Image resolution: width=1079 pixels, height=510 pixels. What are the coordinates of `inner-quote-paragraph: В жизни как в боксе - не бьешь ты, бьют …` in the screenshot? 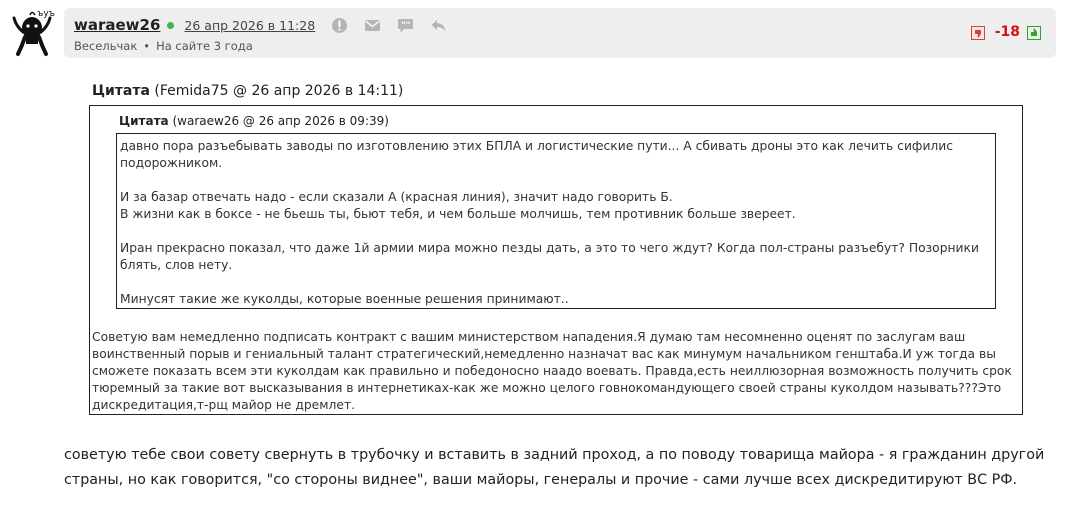 It's located at (458, 214).